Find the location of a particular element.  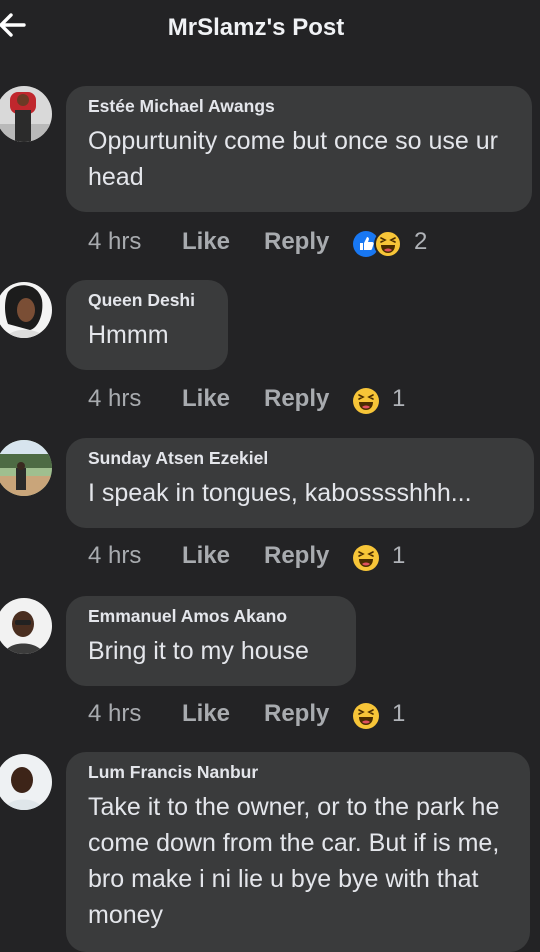

comment-text: Oppurtunity come but once so use ur head is located at coordinates (293, 159).